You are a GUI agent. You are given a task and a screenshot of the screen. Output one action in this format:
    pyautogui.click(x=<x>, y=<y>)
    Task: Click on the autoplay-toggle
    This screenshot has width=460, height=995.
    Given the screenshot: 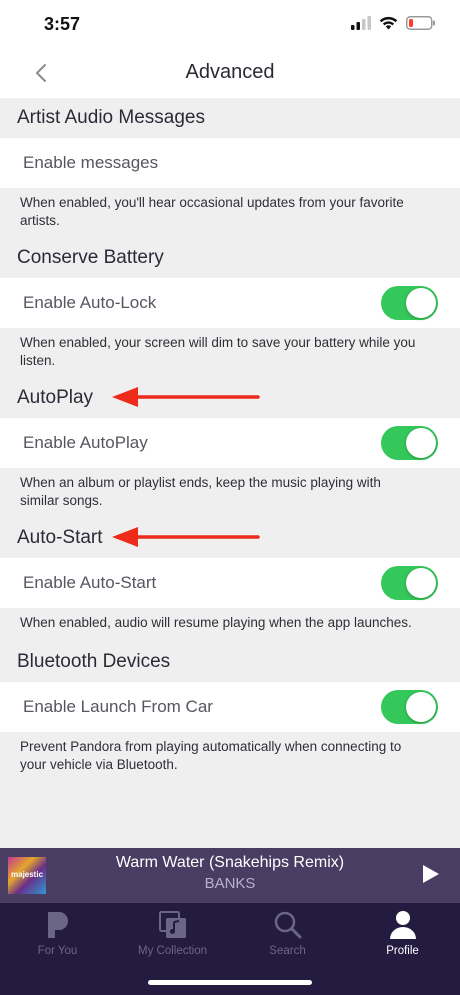 What is the action you would take?
    pyautogui.click(x=409, y=443)
    